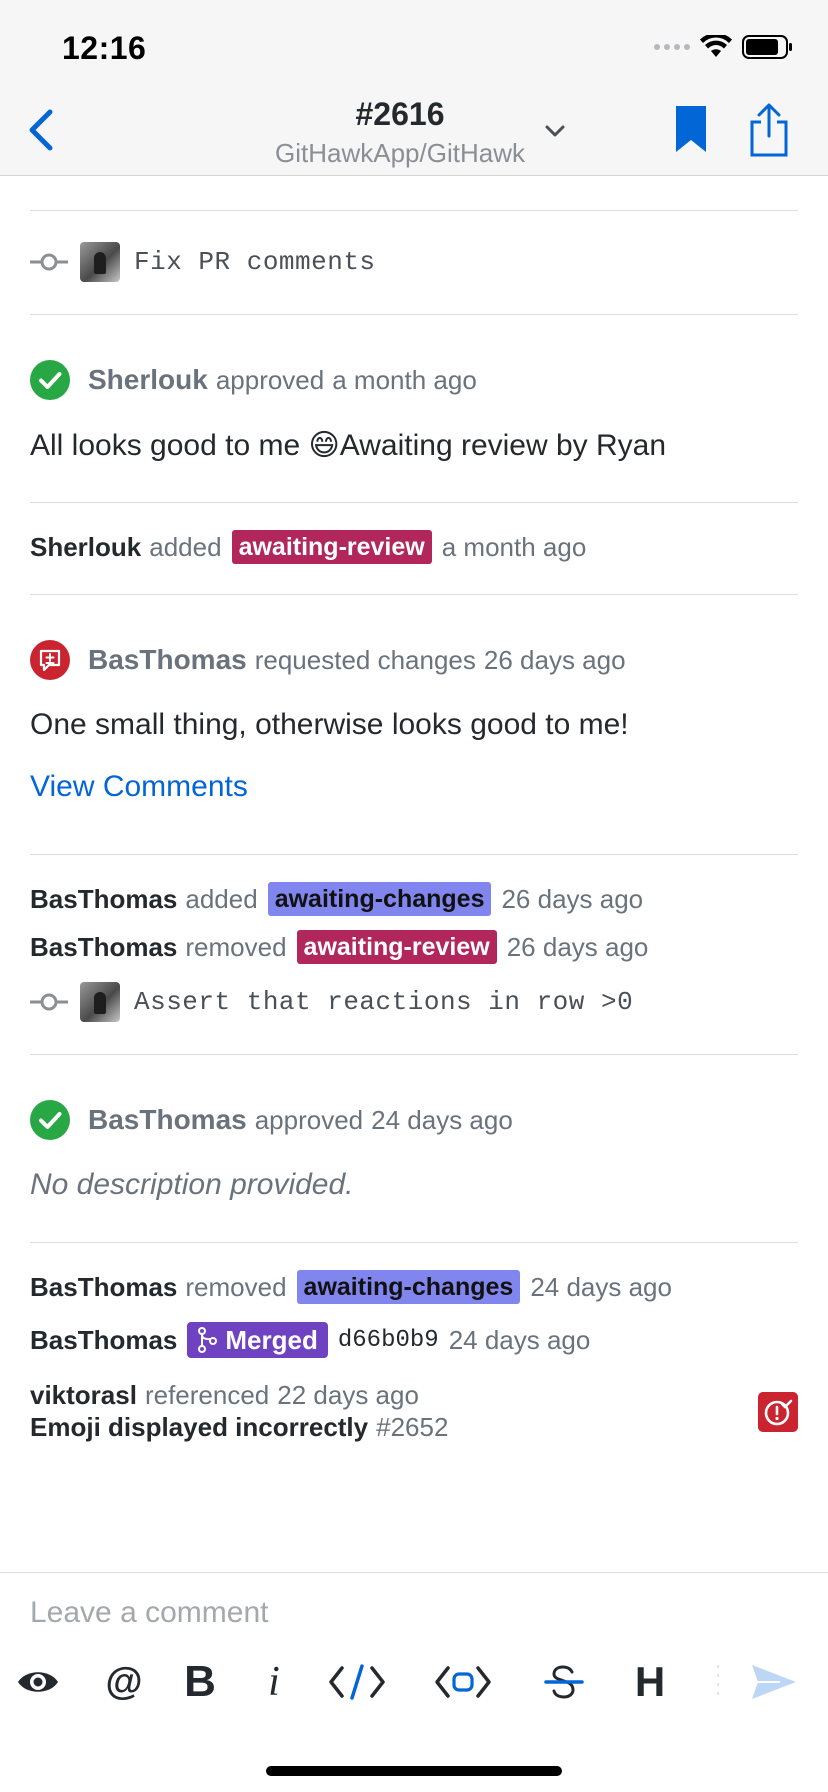  I want to click on review-time: a month ago, so click(404, 379).